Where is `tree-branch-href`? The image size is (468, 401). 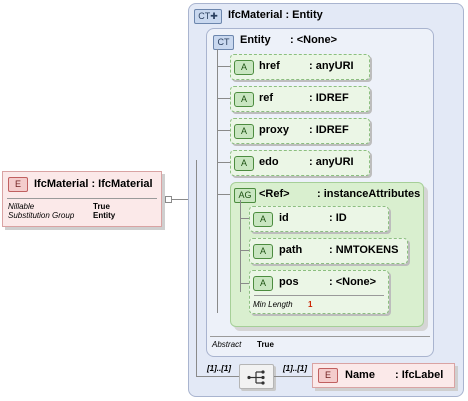 tree-branch-href is located at coordinates (223, 66).